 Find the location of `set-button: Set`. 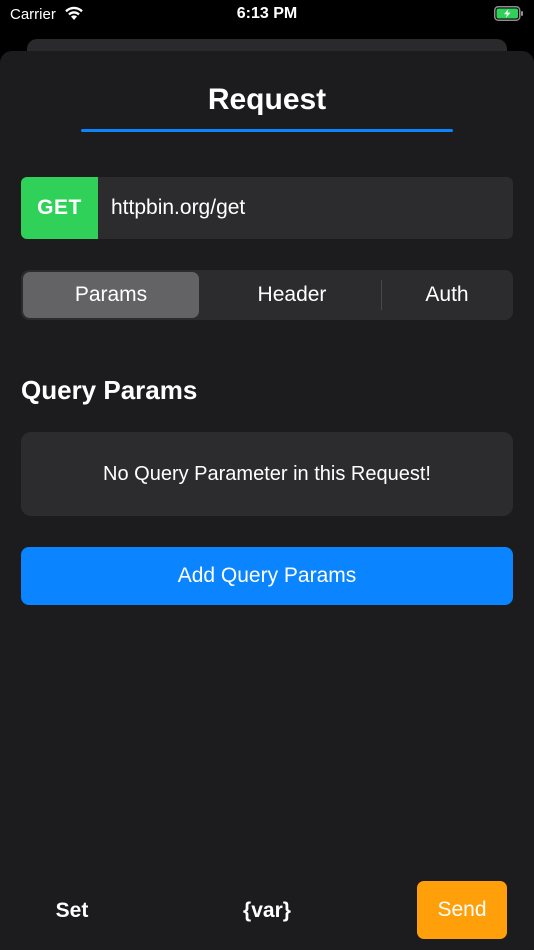

set-button: Set is located at coordinates (72, 911).